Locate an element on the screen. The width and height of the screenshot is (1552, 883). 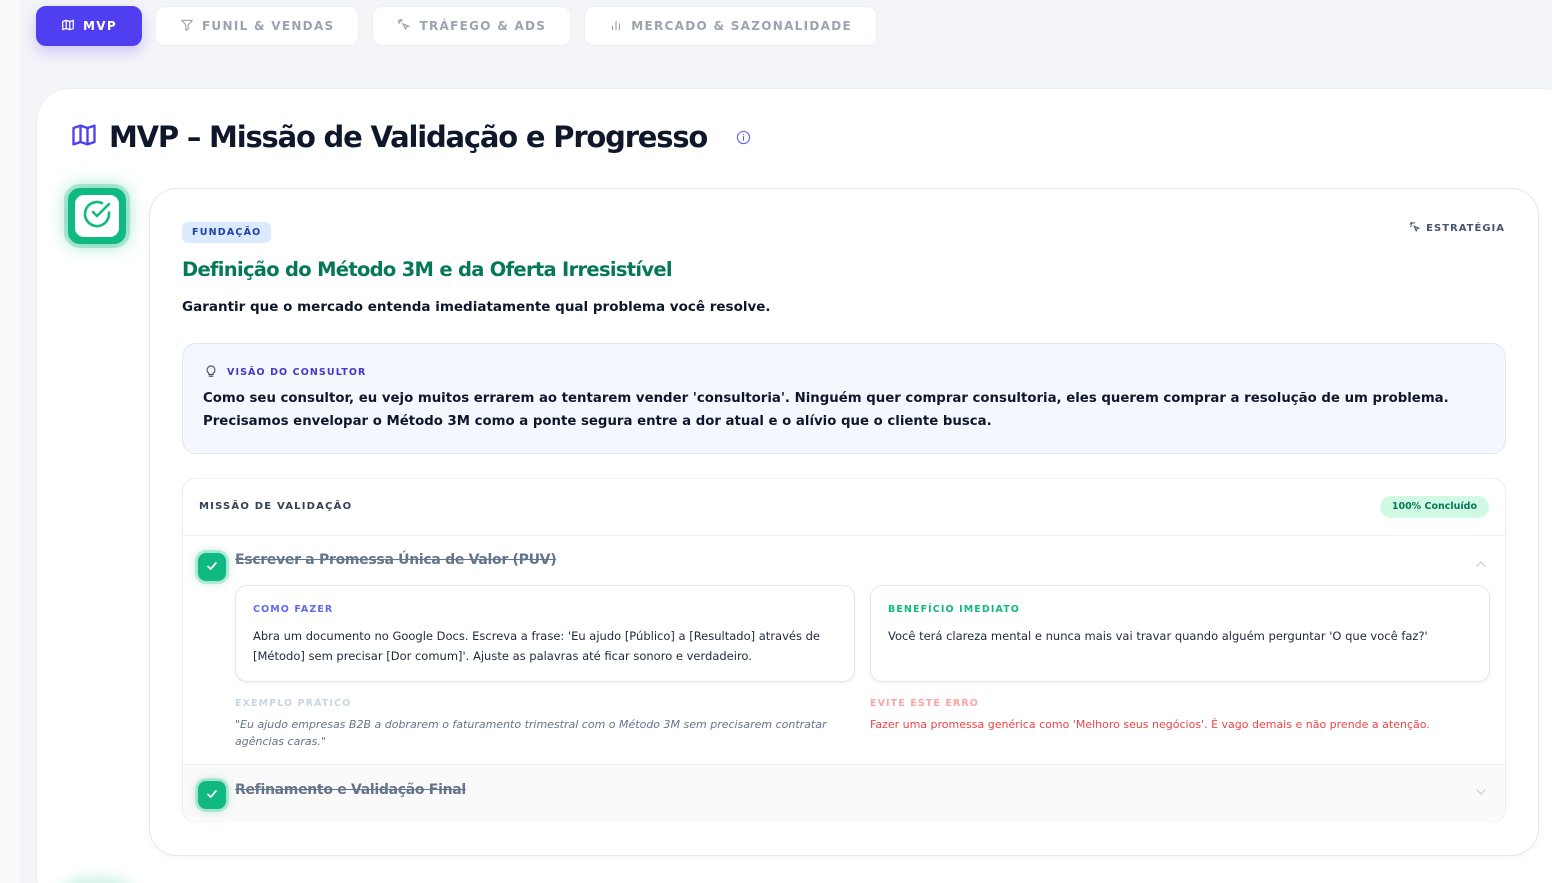
lightbulb-icon is located at coordinates (211, 372).